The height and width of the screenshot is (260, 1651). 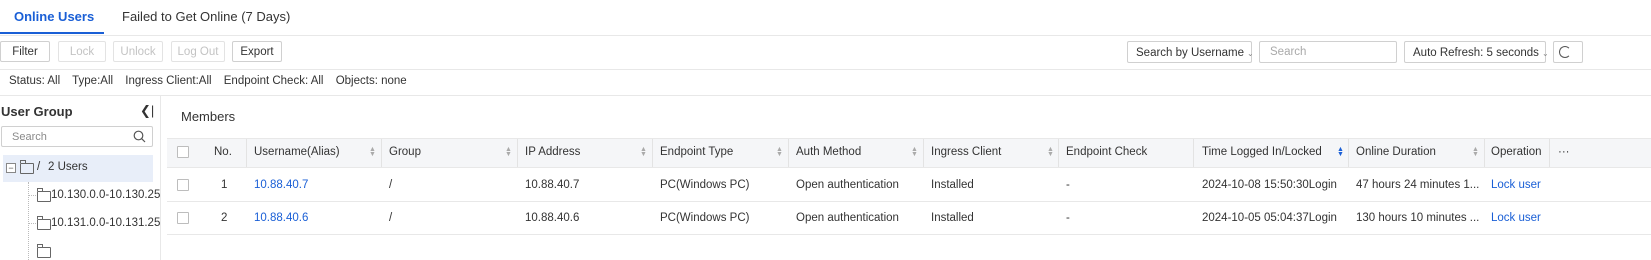 I want to click on cell-ip: 10.88.40.7, so click(x=552, y=185).